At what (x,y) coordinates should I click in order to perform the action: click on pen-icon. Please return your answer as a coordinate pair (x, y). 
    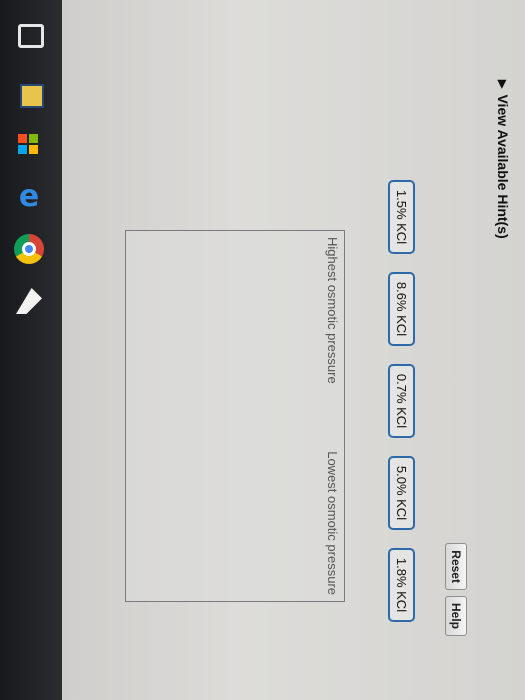
    Looking at the image, I should click on (29, 301).